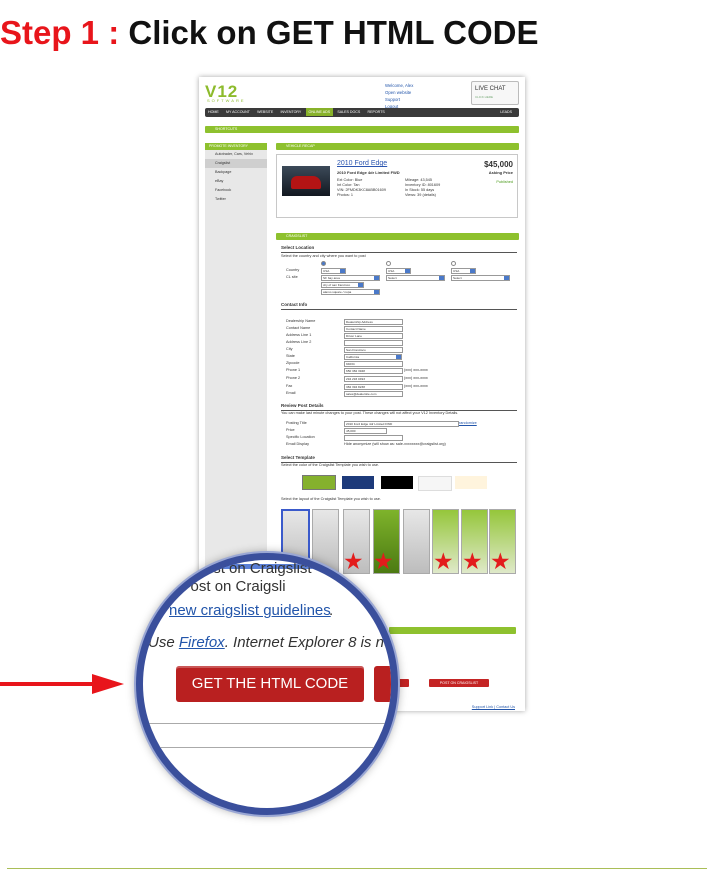  I want to click on nav-home: HOME, so click(213, 112).